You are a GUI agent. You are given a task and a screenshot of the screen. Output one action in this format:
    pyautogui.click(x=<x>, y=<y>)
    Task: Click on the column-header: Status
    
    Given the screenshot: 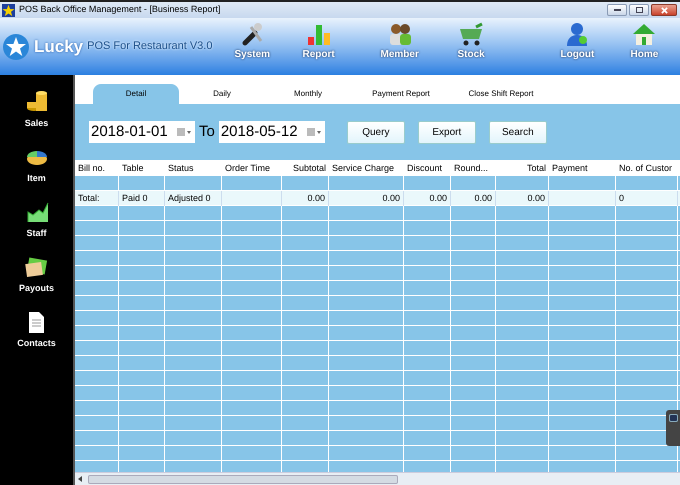 What is the action you would take?
    pyautogui.click(x=193, y=168)
    